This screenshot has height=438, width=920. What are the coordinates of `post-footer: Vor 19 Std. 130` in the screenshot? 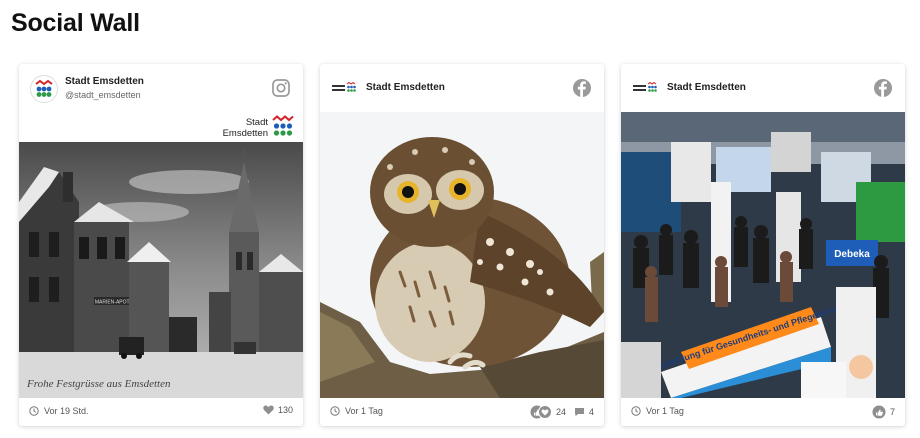 It's located at (161, 412).